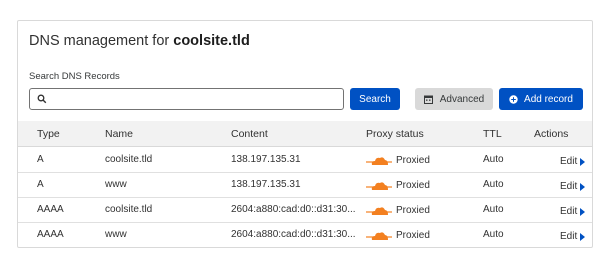  Describe the element at coordinates (101, 41) in the screenshot. I see `page-title-prefix: DNS management for` at that location.